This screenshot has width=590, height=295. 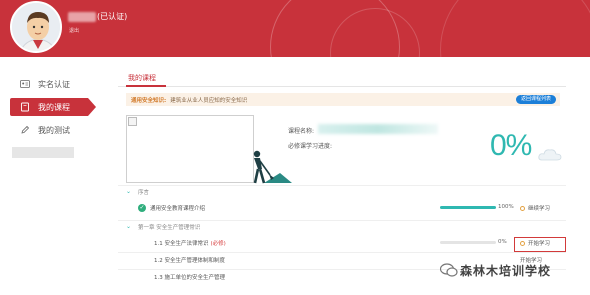 I want to click on check-circle-icon: ✓, so click(x=142, y=208).